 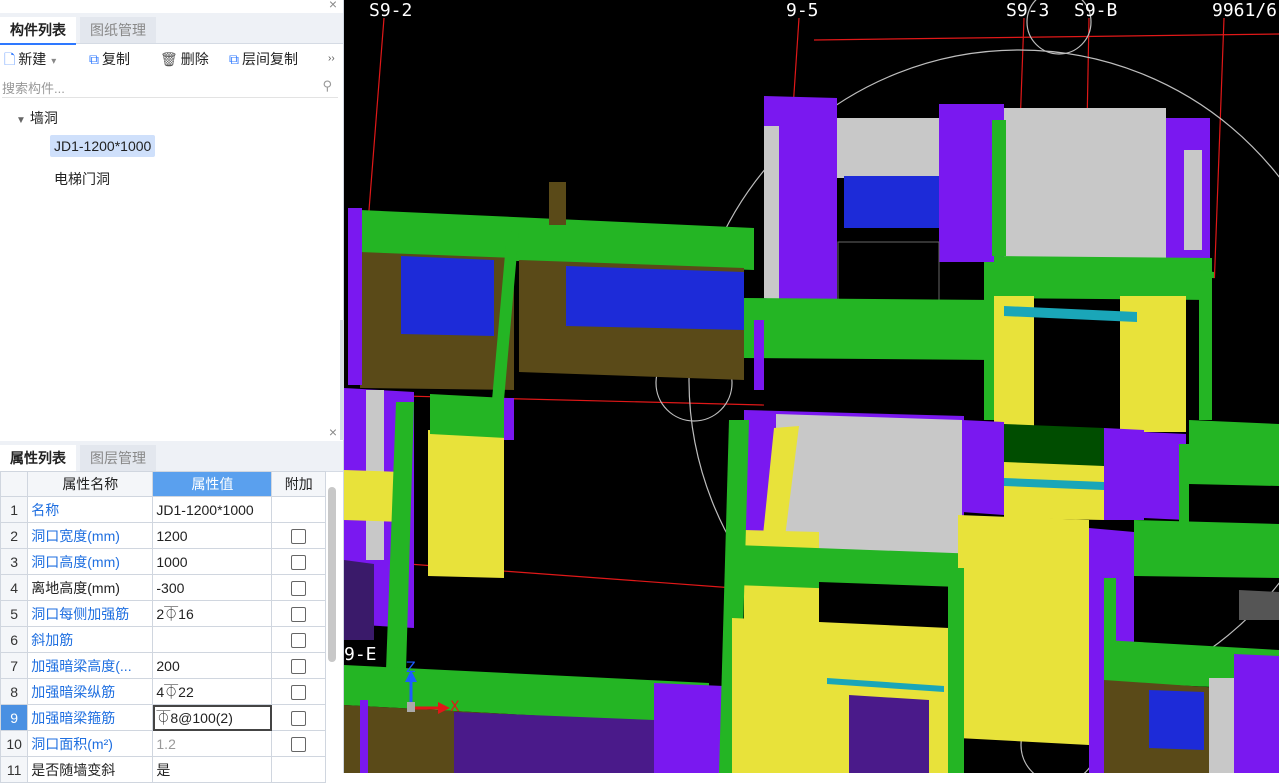 I want to click on tab-layer-management: 图层管理, so click(x=118, y=458).